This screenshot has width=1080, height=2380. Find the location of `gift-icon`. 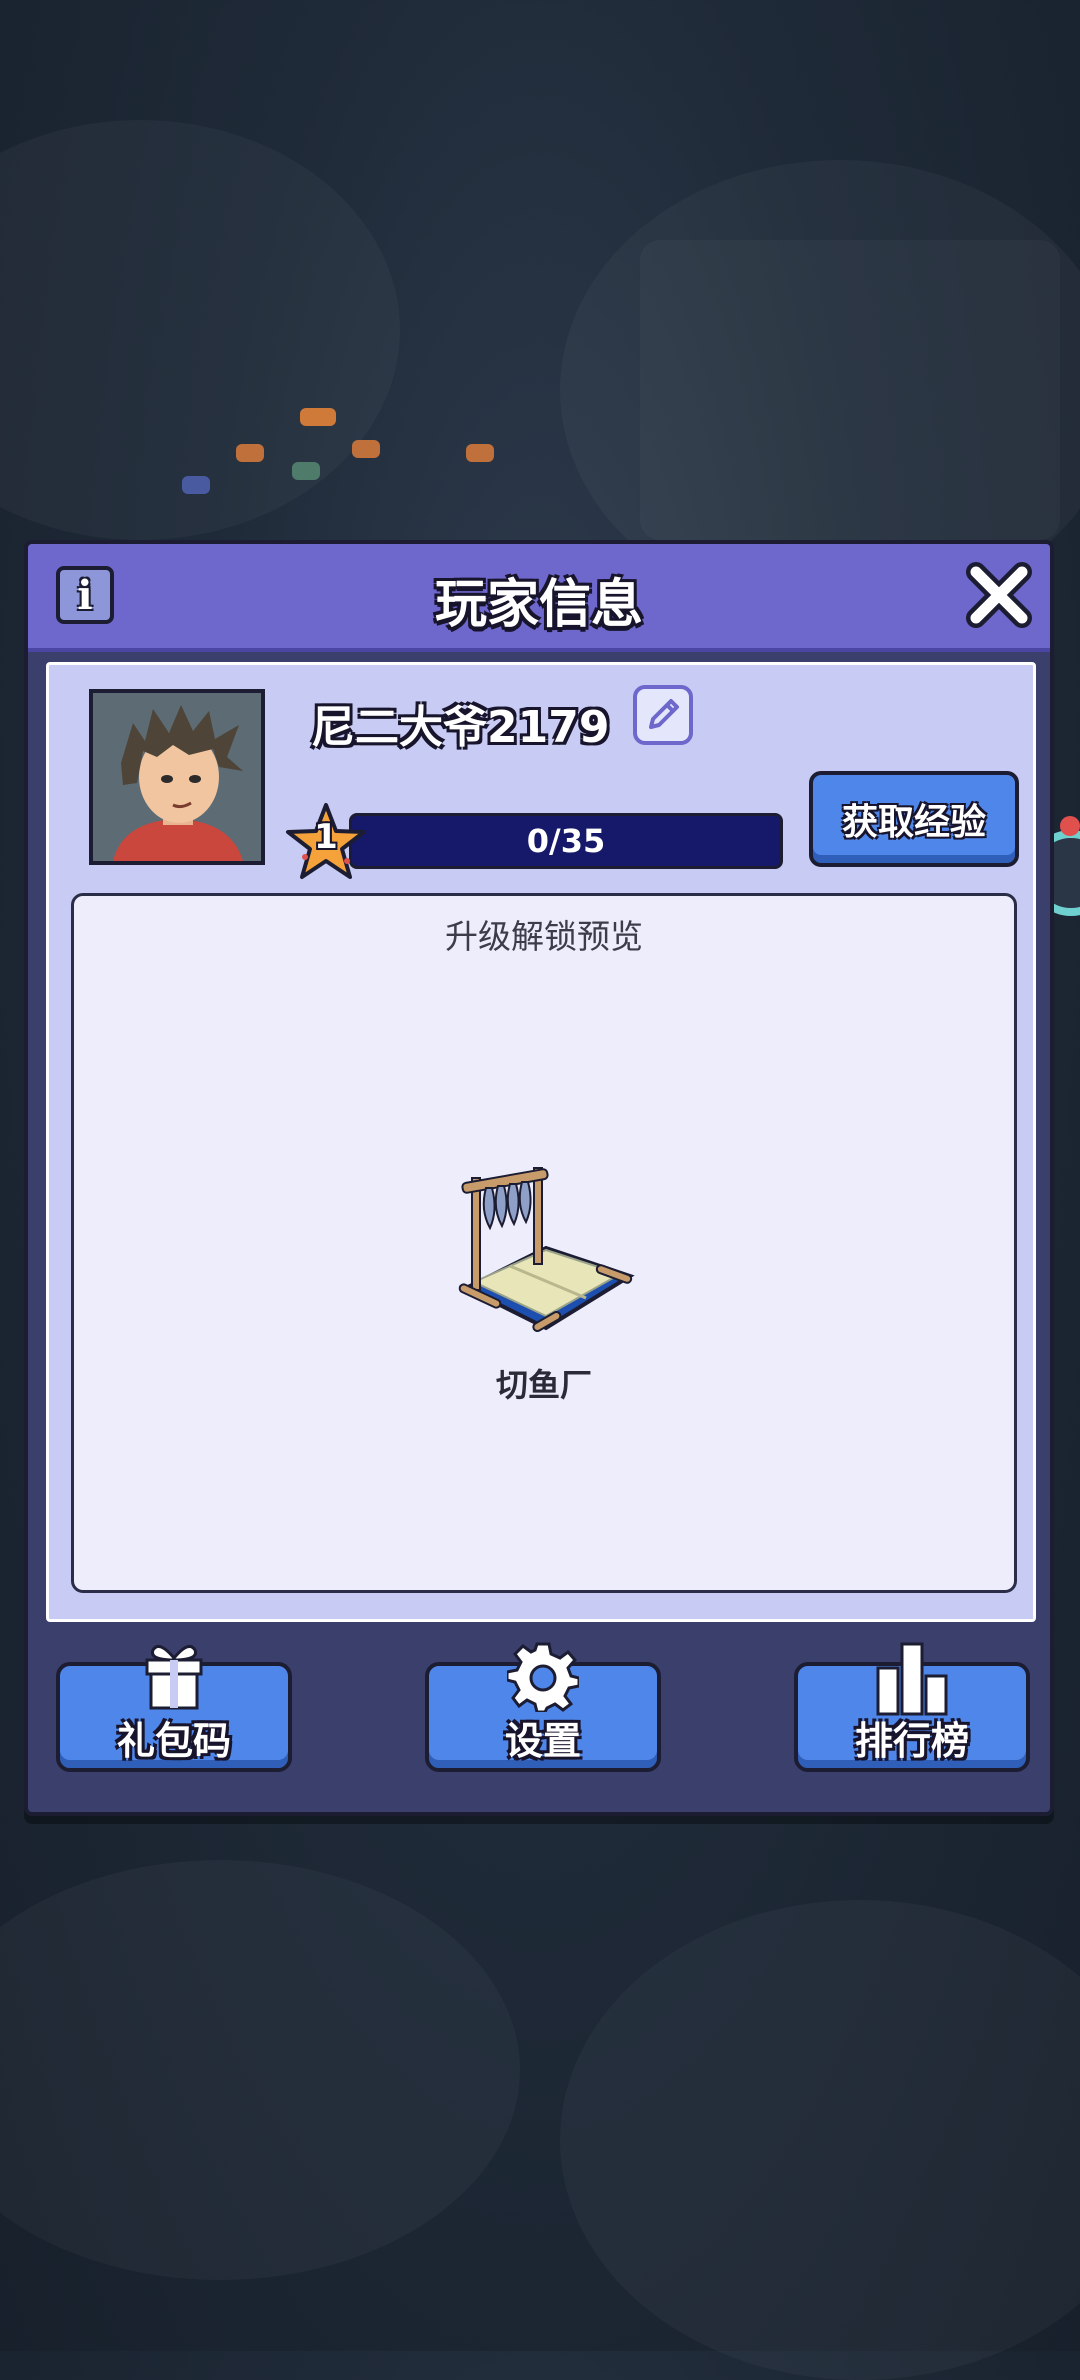

gift-icon is located at coordinates (174, 1677).